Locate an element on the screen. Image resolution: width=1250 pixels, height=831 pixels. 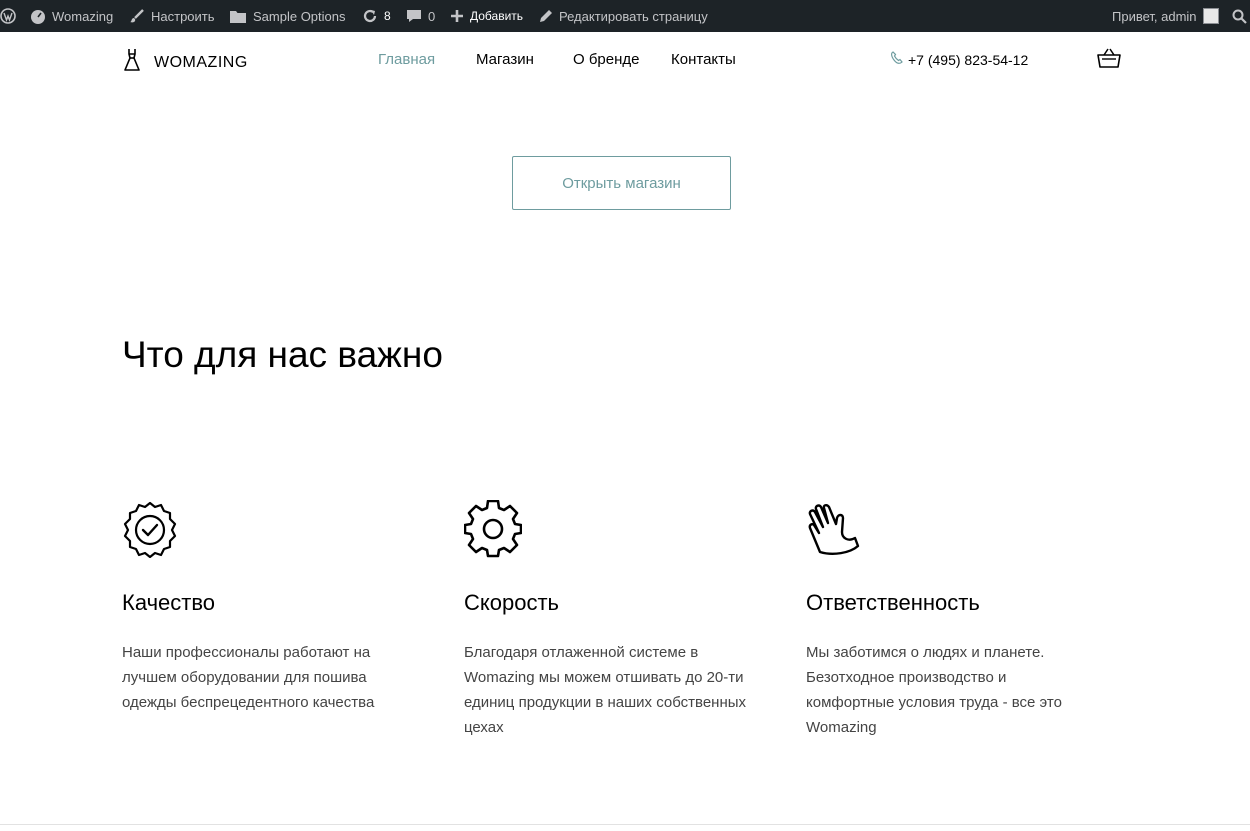
nav-contacts: Контакты is located at coordinates (703, 59).